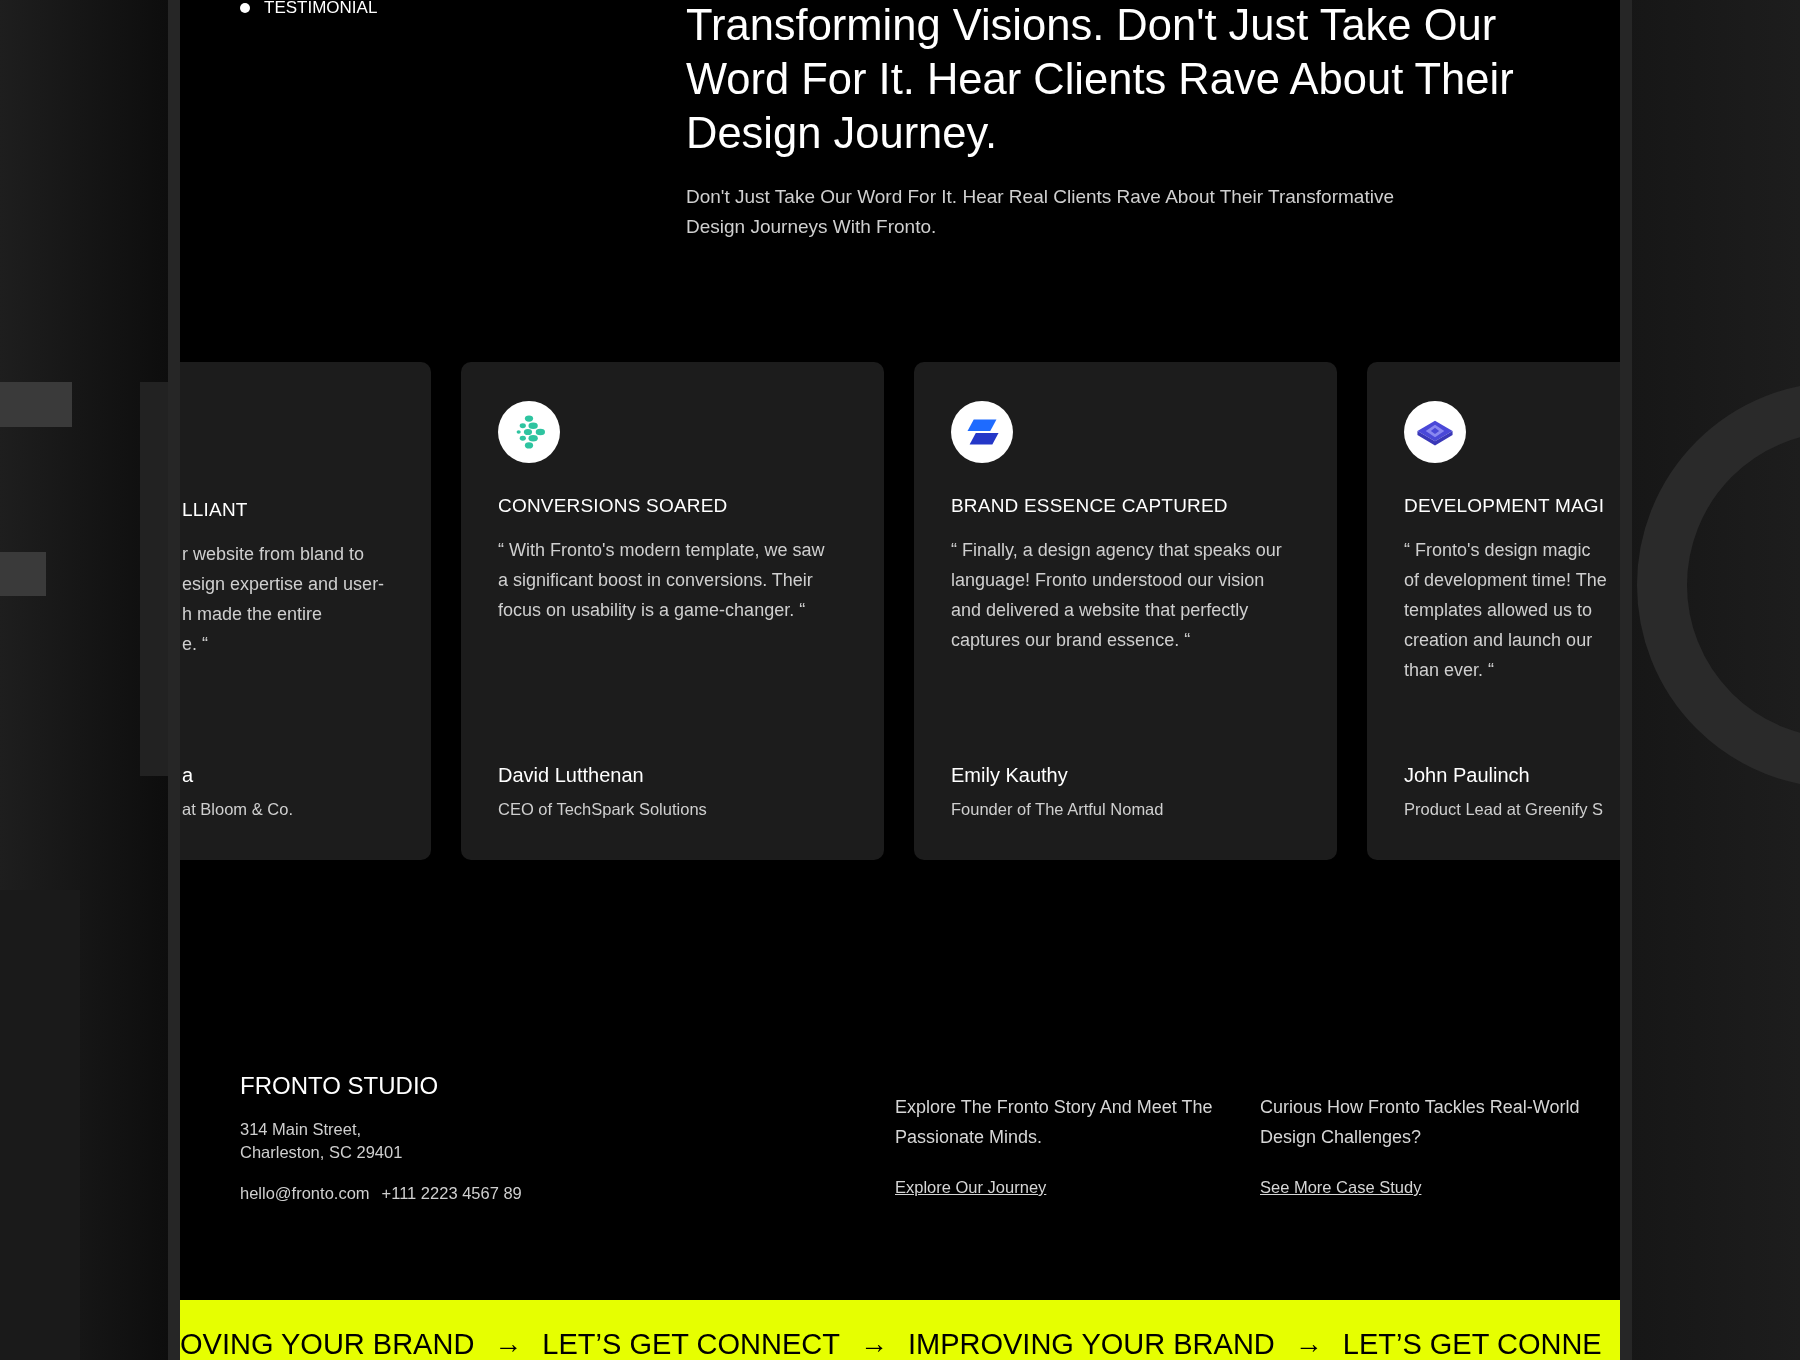  What do you see at coordinates (321, 8) in the screenshot?
I see `section-label: TESTIMONIAL` at bounding box center [321, 8].